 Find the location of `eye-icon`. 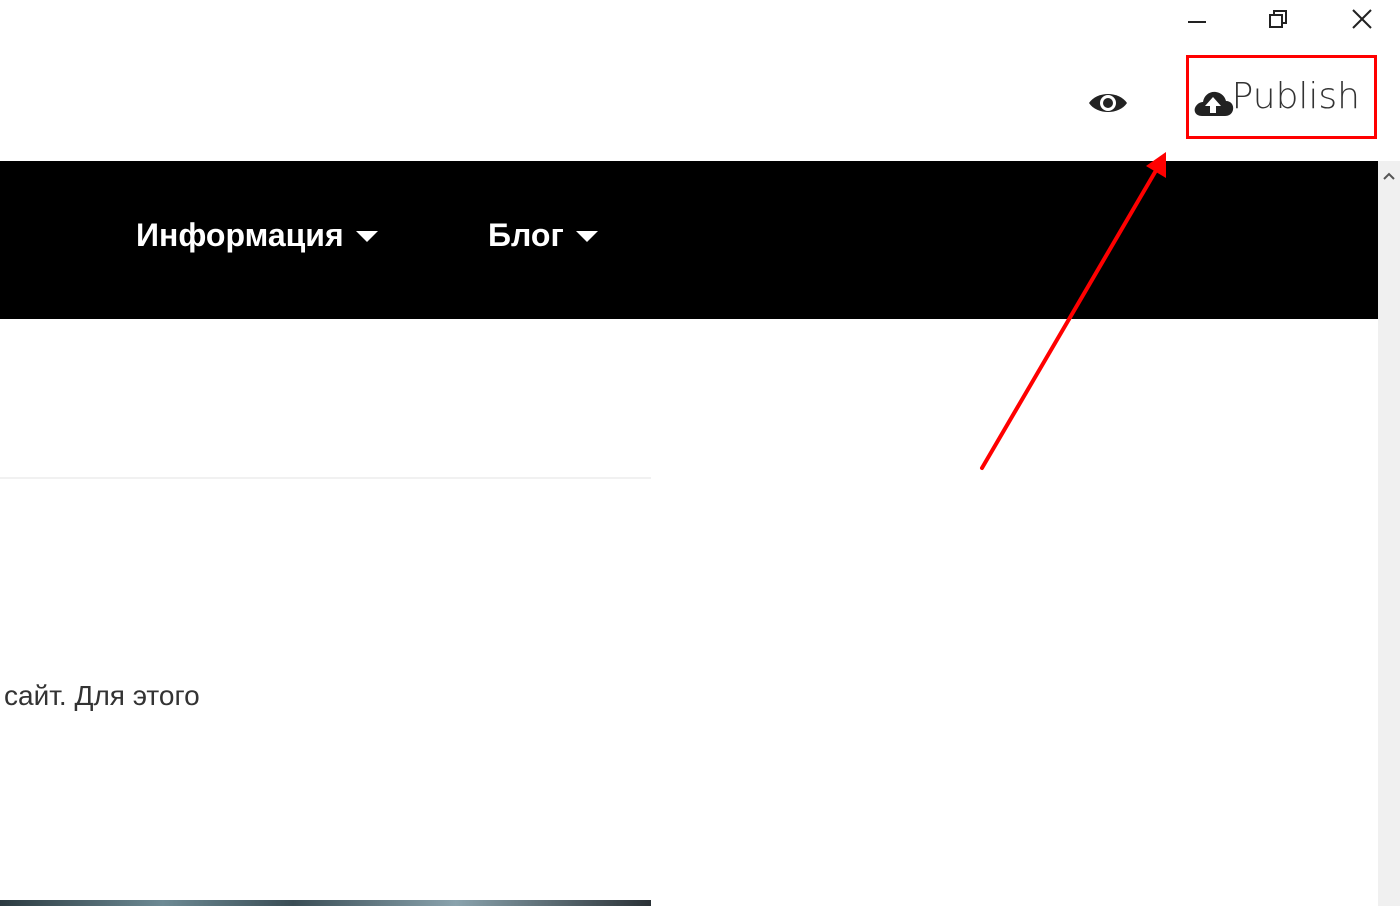

eye-icon is located at coordinates (1108, 103).